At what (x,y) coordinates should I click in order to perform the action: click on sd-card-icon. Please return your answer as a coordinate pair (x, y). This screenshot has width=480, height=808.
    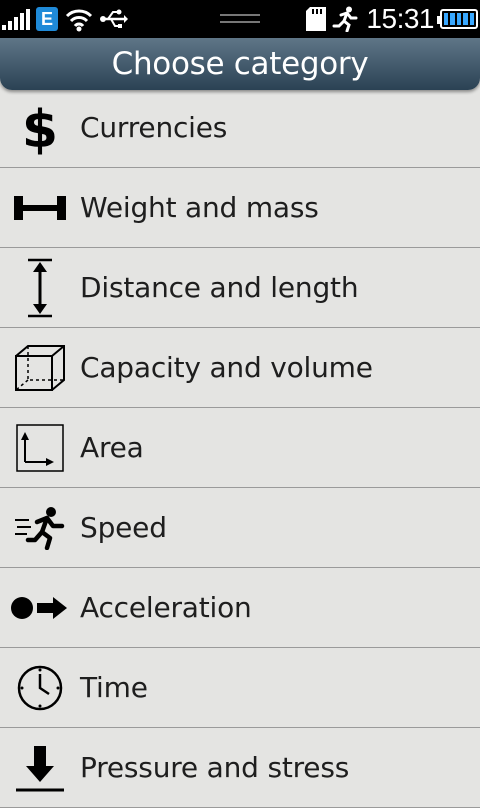
    Looking at the image, I should click on (316, 19).